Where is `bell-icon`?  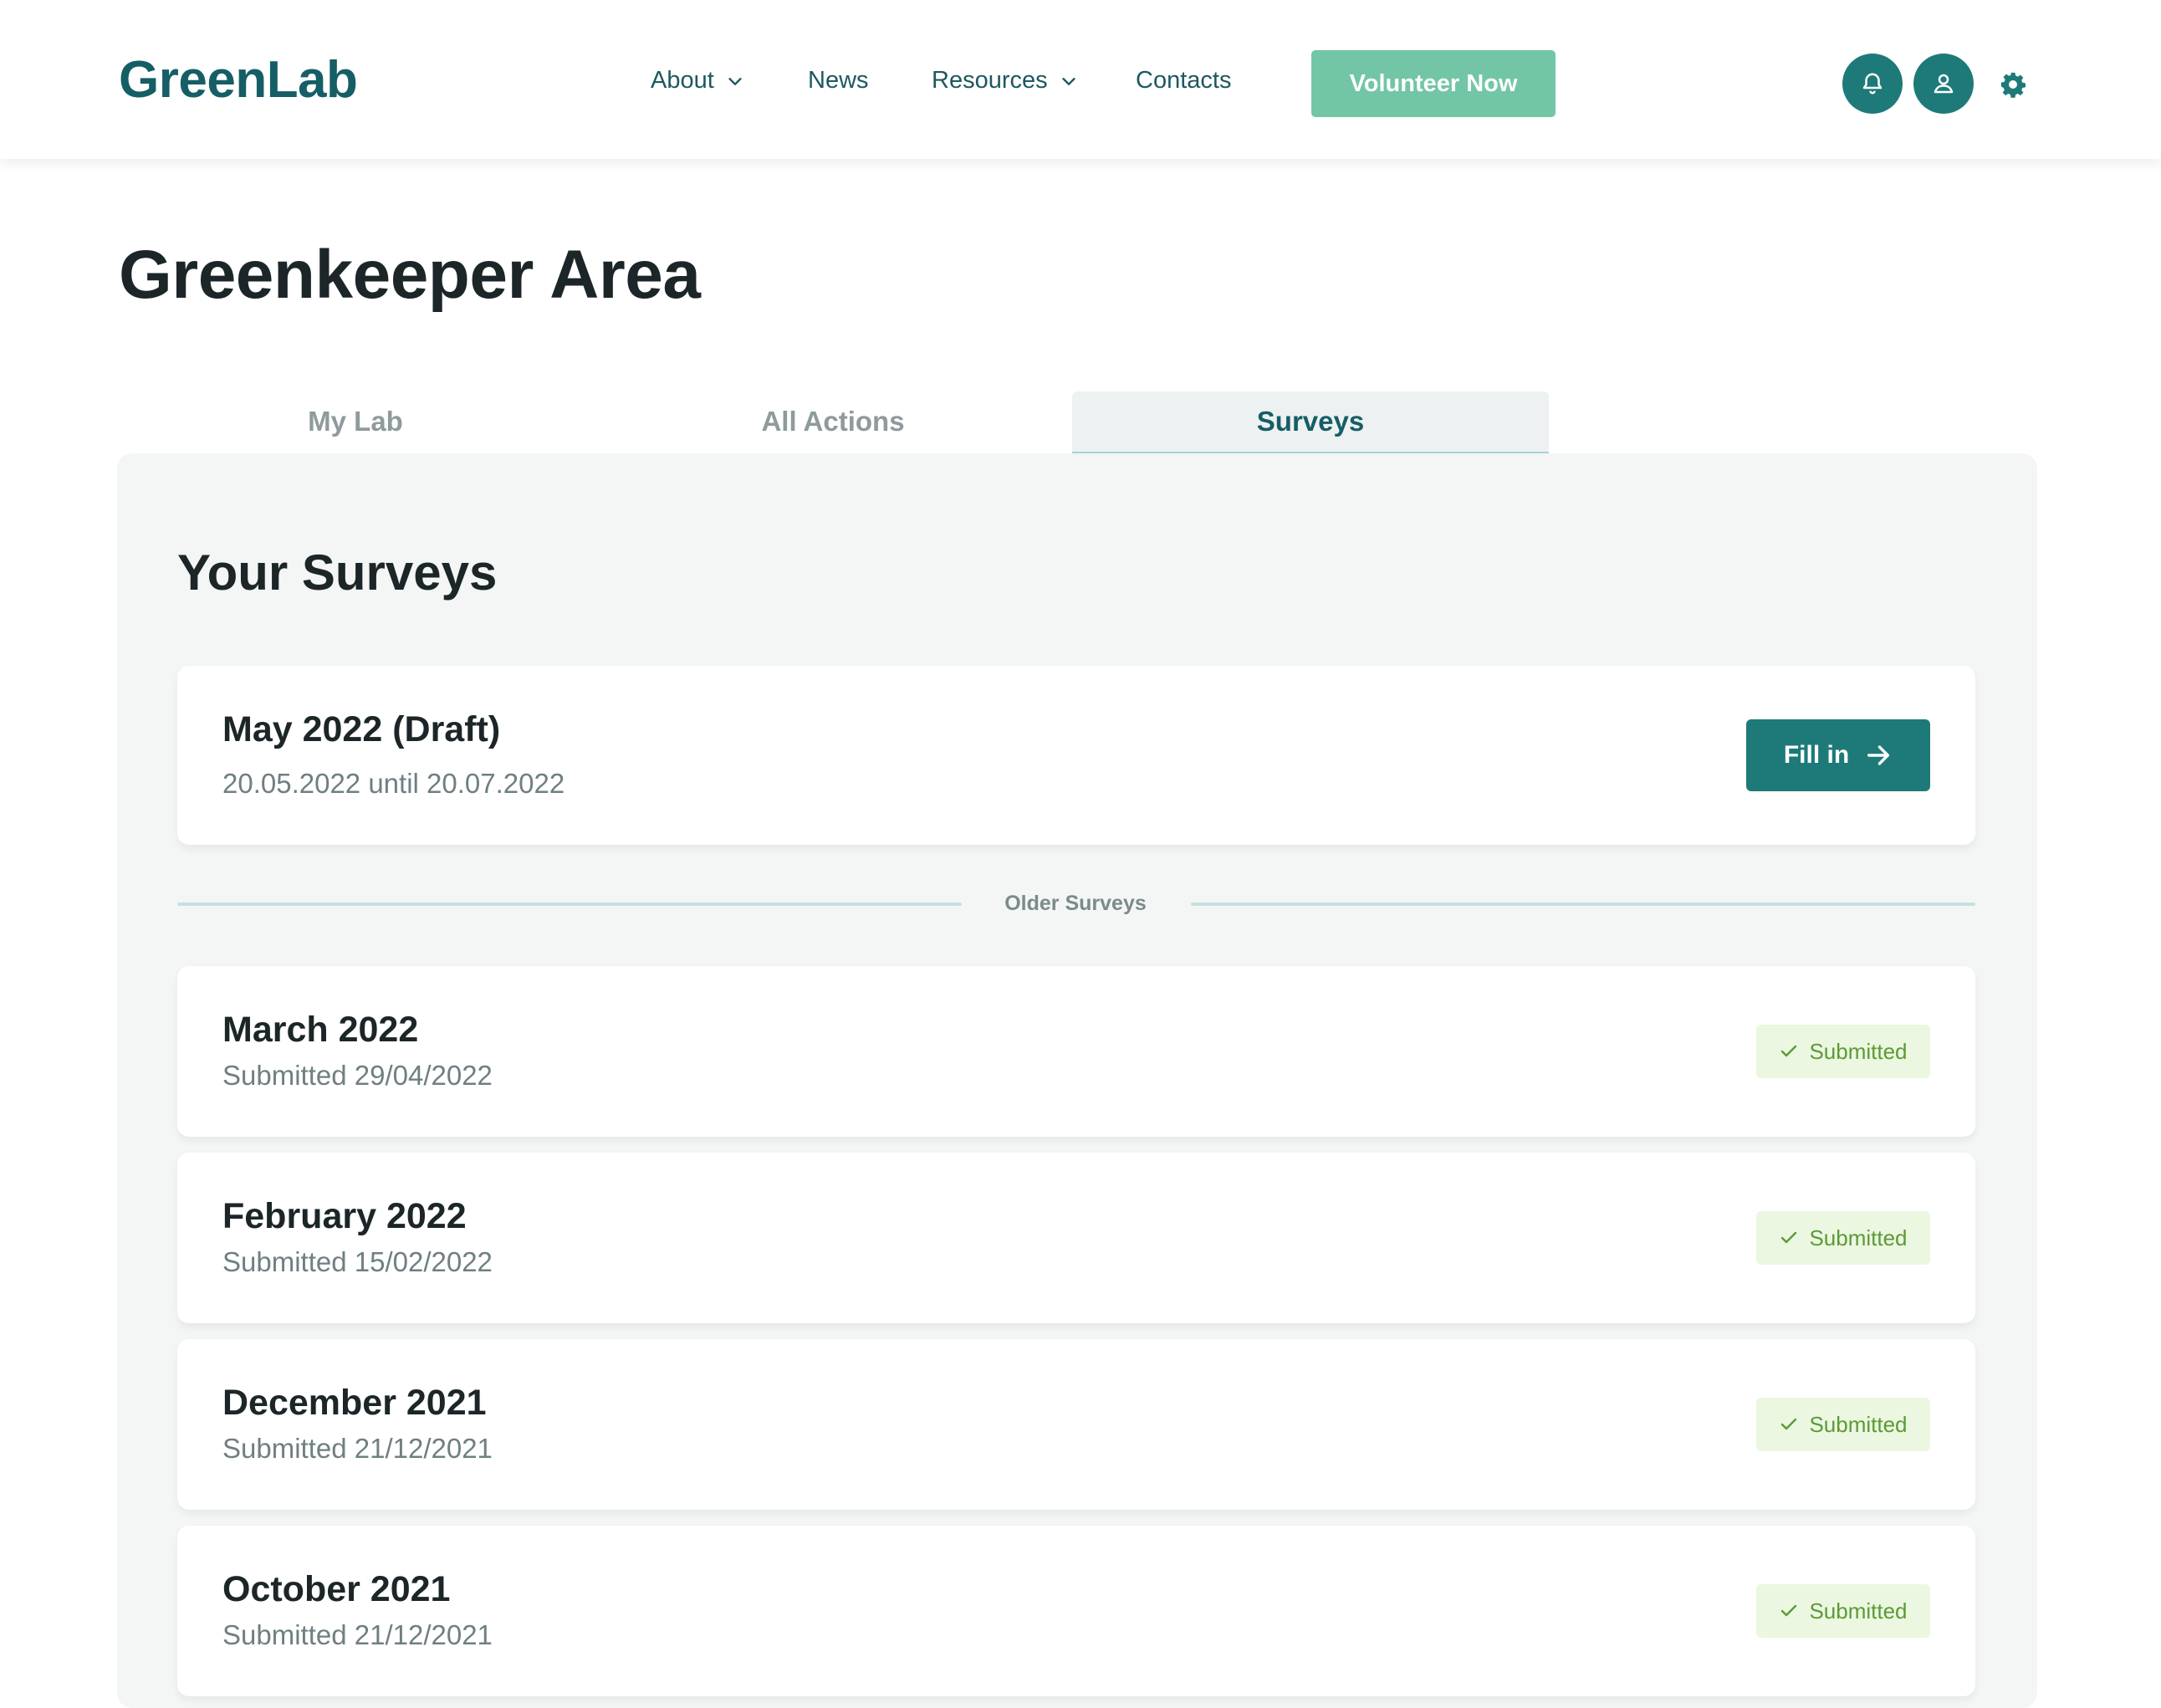 bell-icon is located at coordinates (1872, 84).